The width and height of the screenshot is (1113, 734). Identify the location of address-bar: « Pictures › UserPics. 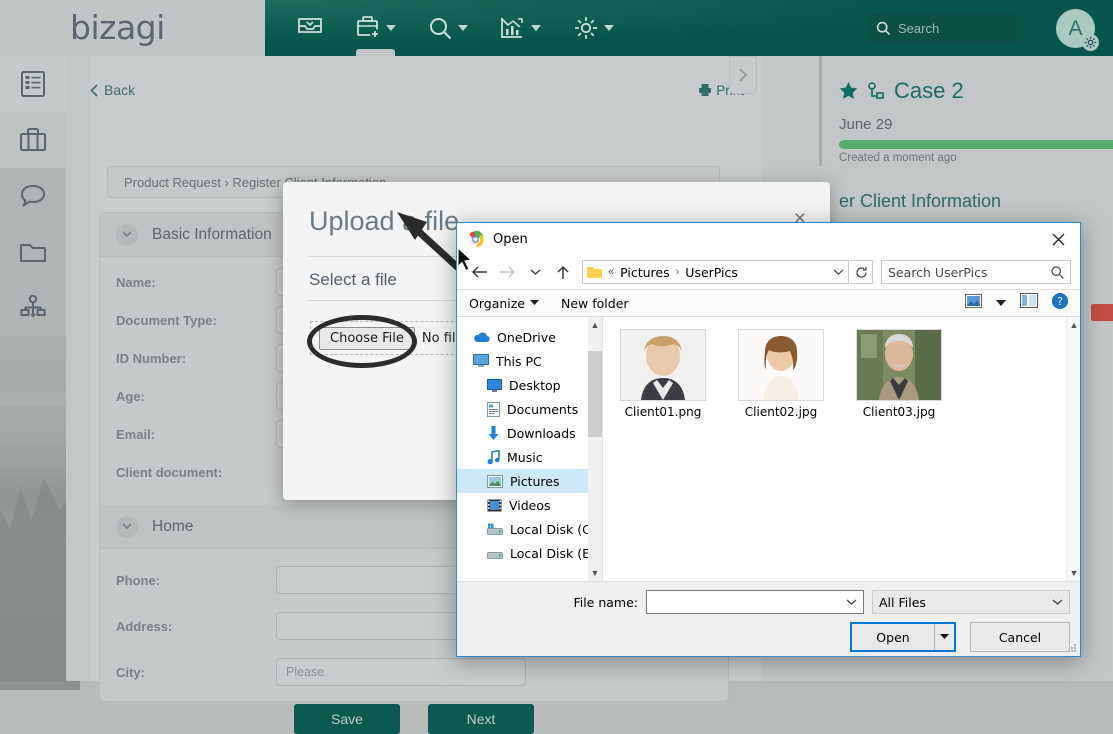
(715, 272).